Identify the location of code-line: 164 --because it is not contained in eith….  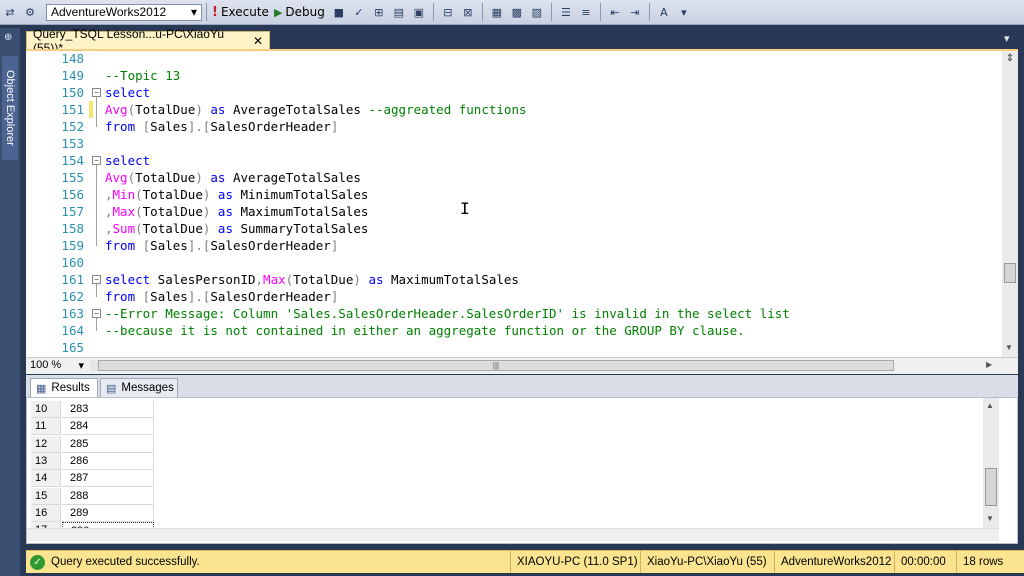
(514, 330).